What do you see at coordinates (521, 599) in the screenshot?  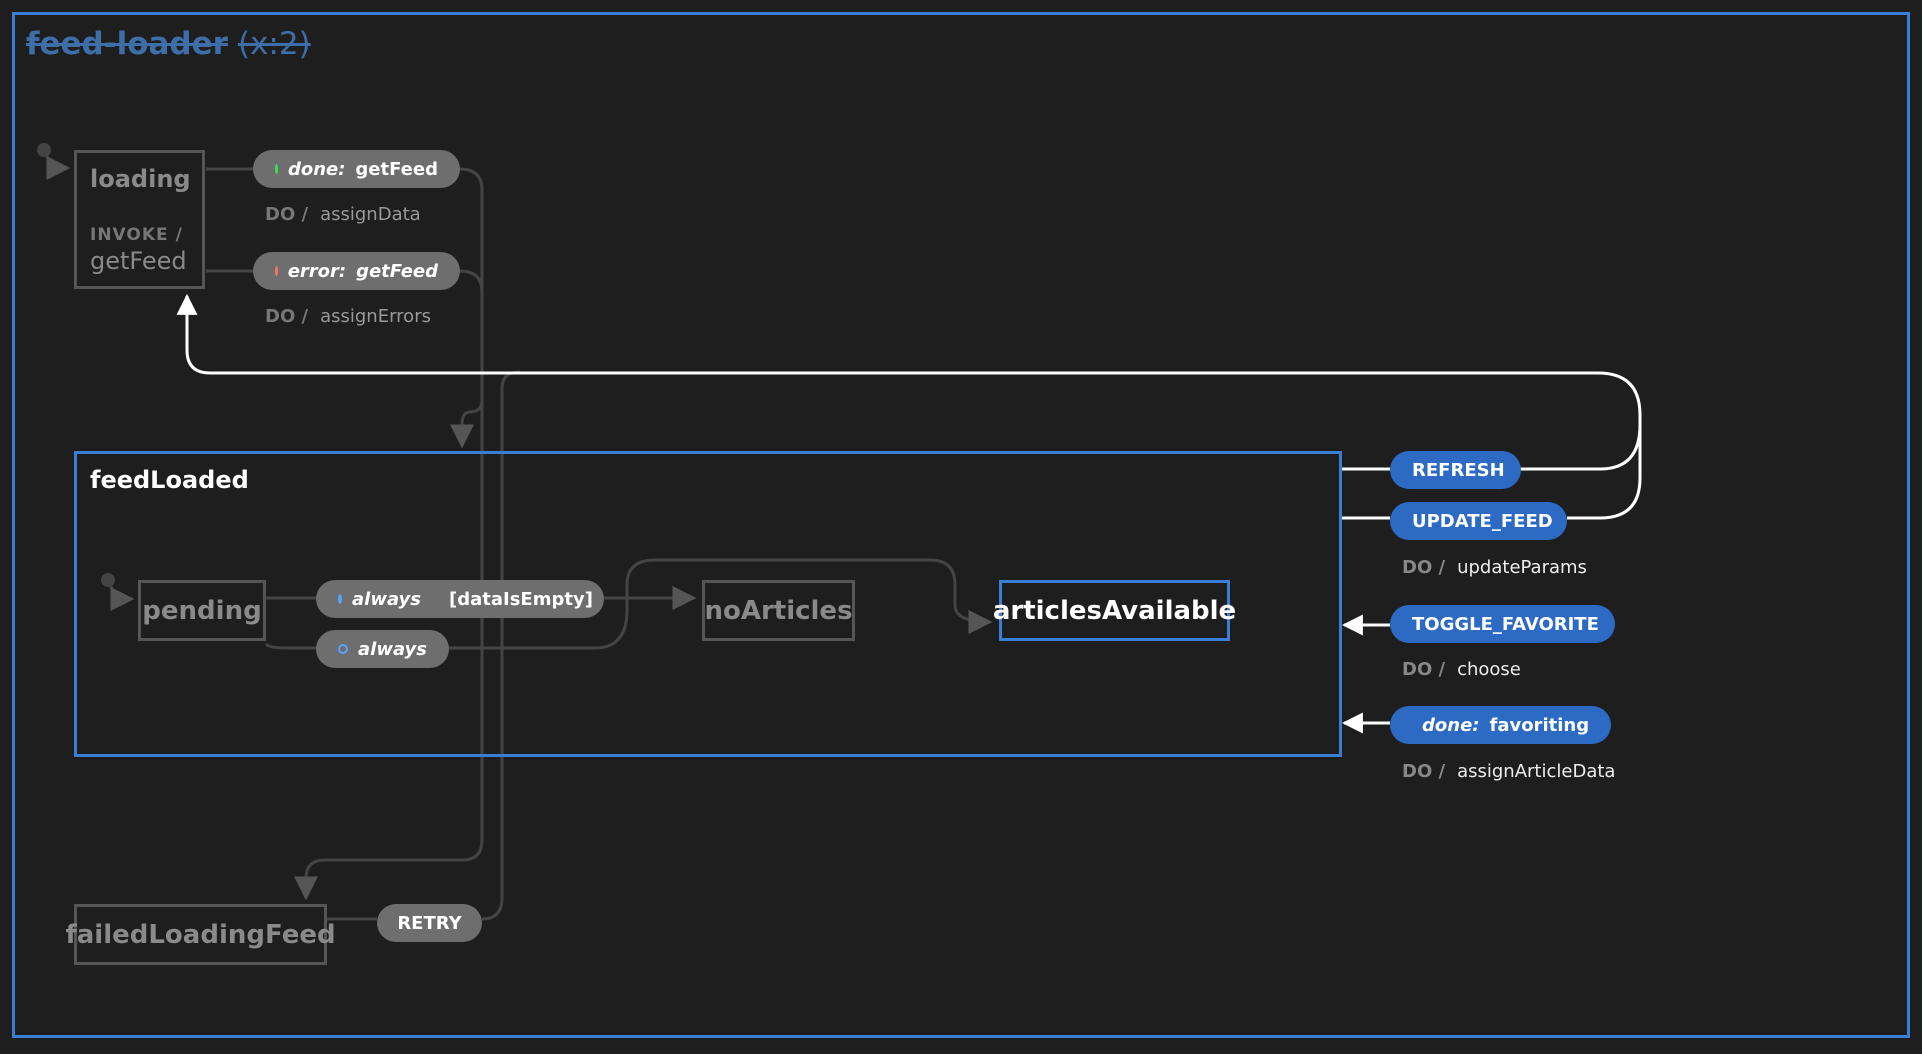 I see `event-guard: [dataIsEmpty]` at bounding box center [521, 599].